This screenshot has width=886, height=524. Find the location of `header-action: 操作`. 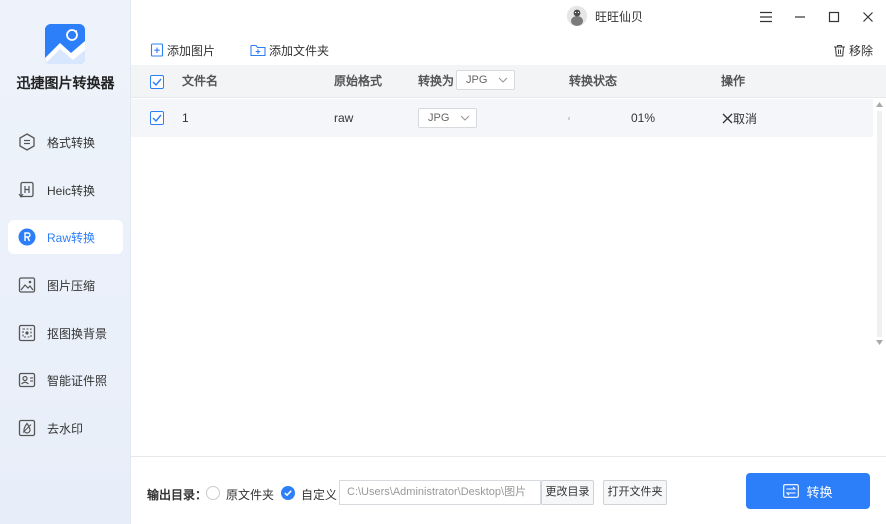

header-action: 操作 is located at coordinates (733, 81).